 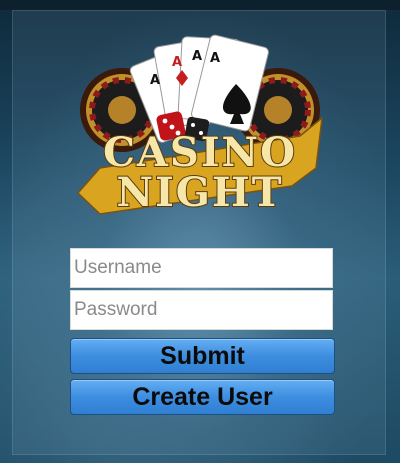 I want to click on password-input, so click(x=201, y=310).